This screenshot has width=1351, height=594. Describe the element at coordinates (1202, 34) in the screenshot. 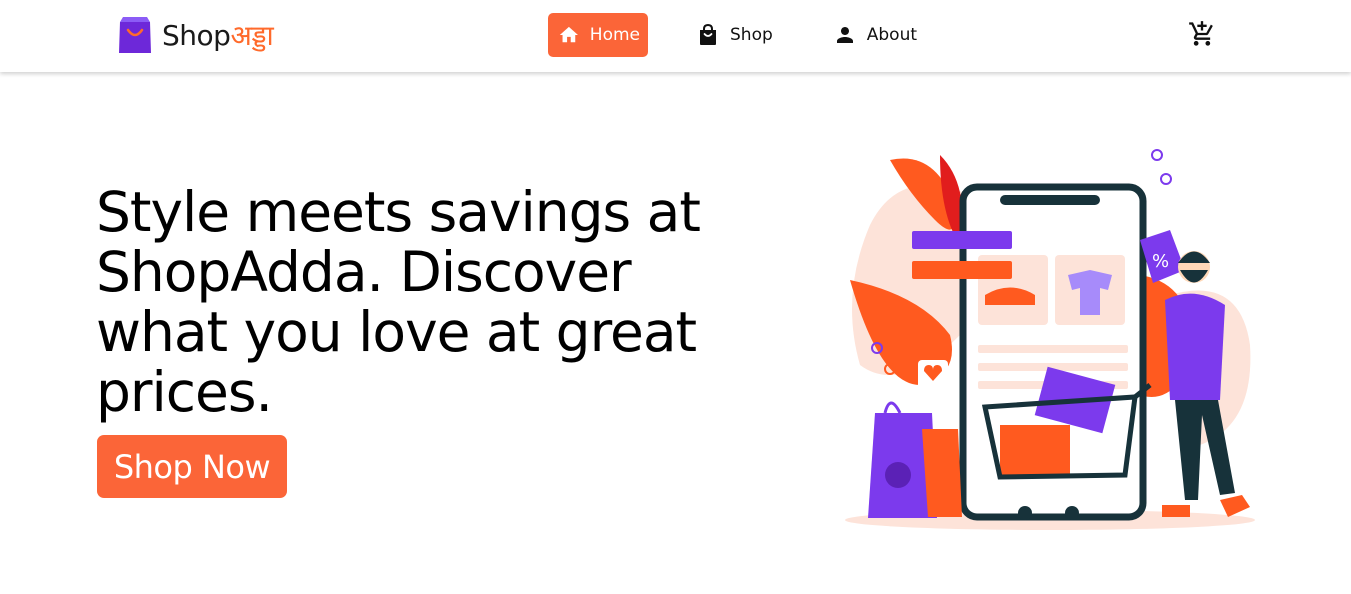

I see `cart-icon` at that location.